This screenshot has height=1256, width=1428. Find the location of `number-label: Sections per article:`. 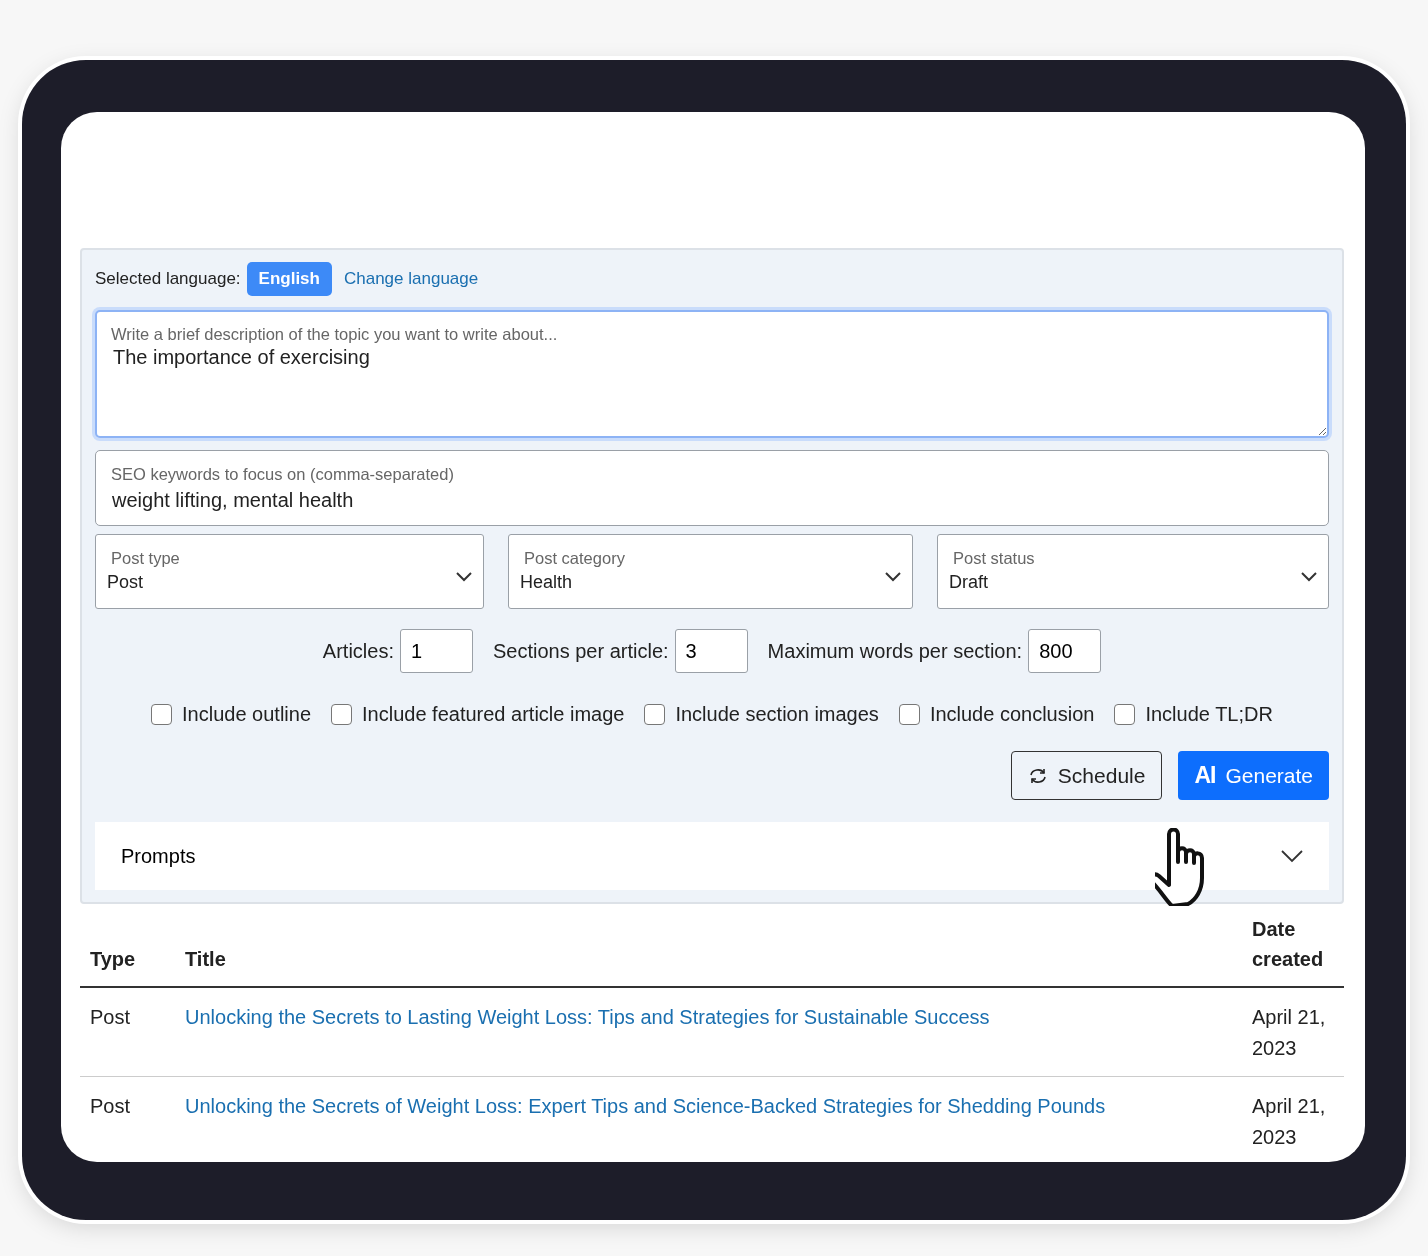

number-label: Sections per article: is located at coordinates (580, 651).